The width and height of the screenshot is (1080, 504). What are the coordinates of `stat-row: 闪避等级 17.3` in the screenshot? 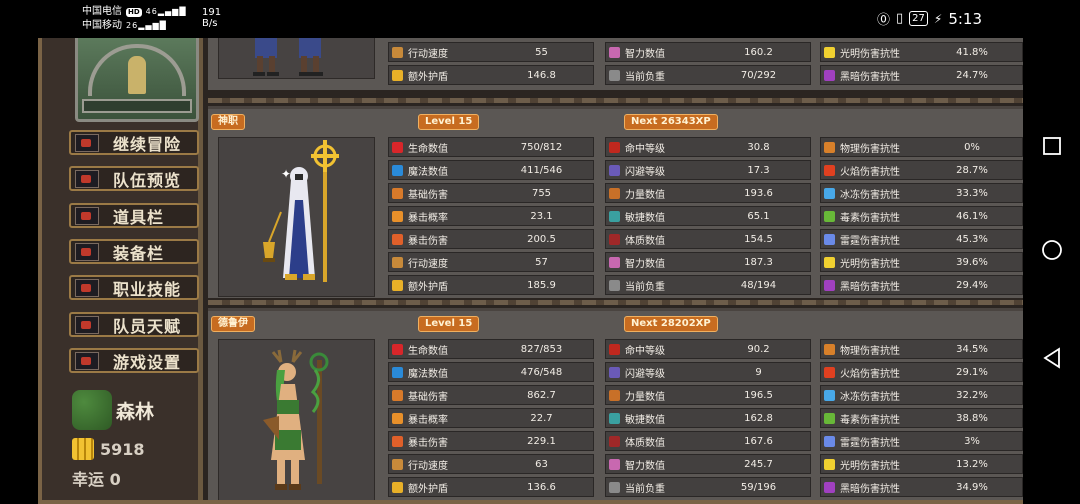 It's located at (708, 170).